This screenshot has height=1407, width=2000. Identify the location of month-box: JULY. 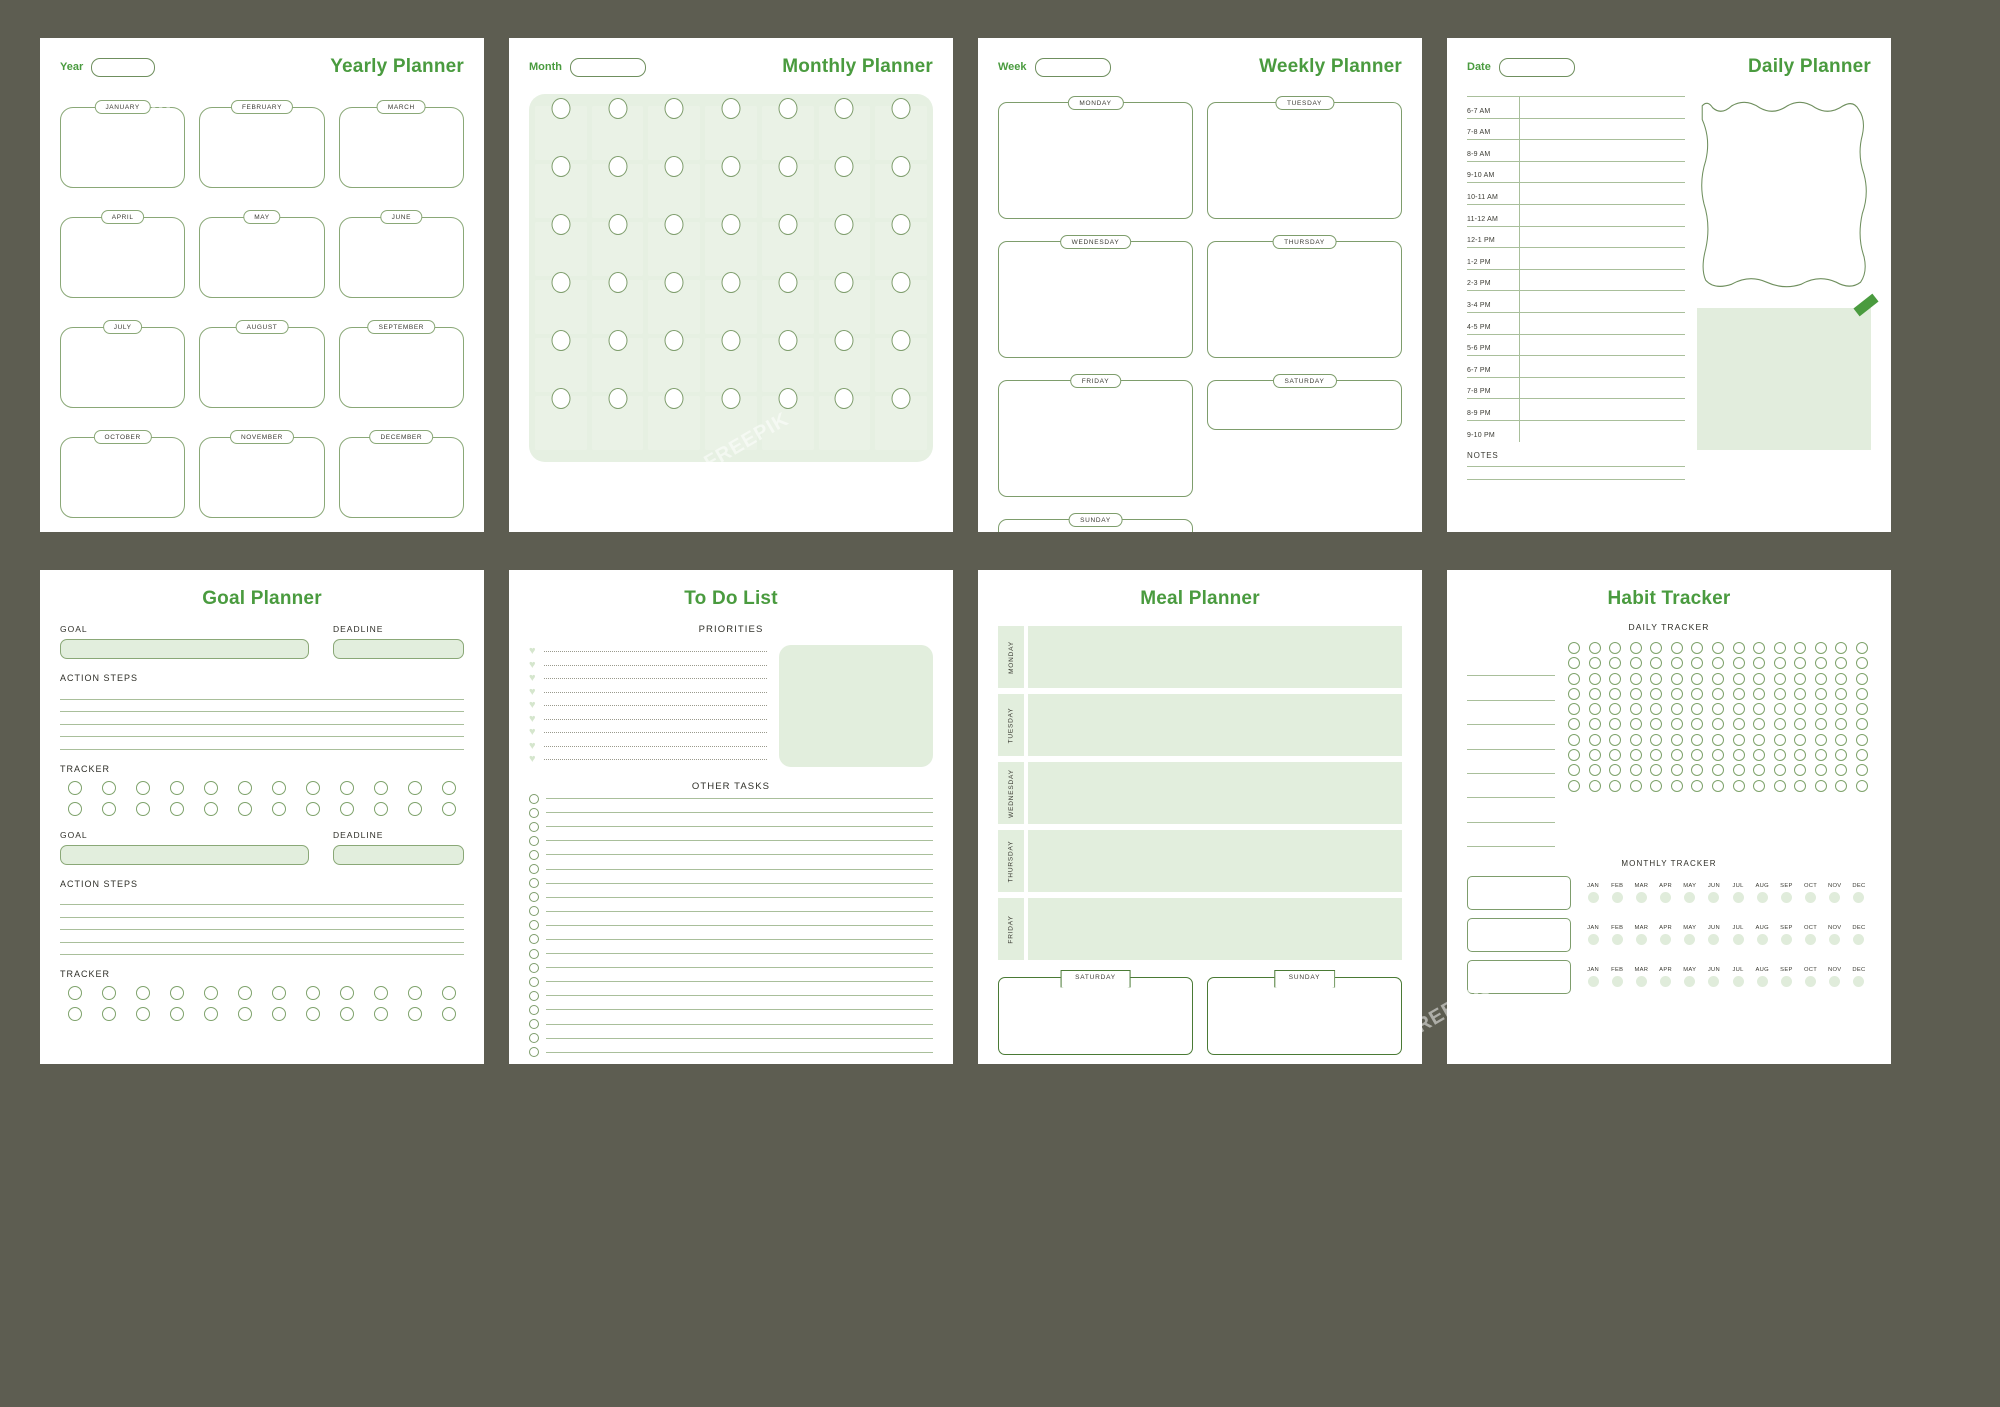
(123, 364).